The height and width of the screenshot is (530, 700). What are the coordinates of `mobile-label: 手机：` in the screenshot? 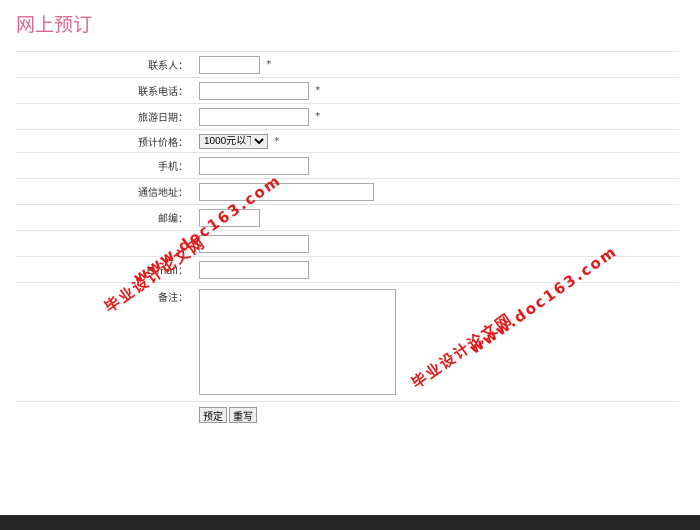 It's located at (173, 167).